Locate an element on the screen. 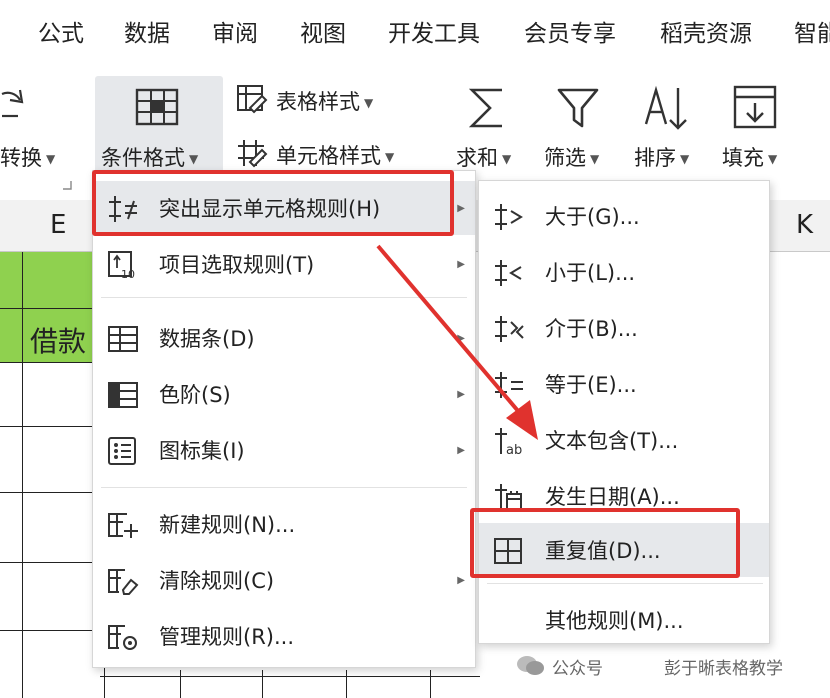  watermark-right: 彭于晰表格教学 is located at coordinates (723, 669).